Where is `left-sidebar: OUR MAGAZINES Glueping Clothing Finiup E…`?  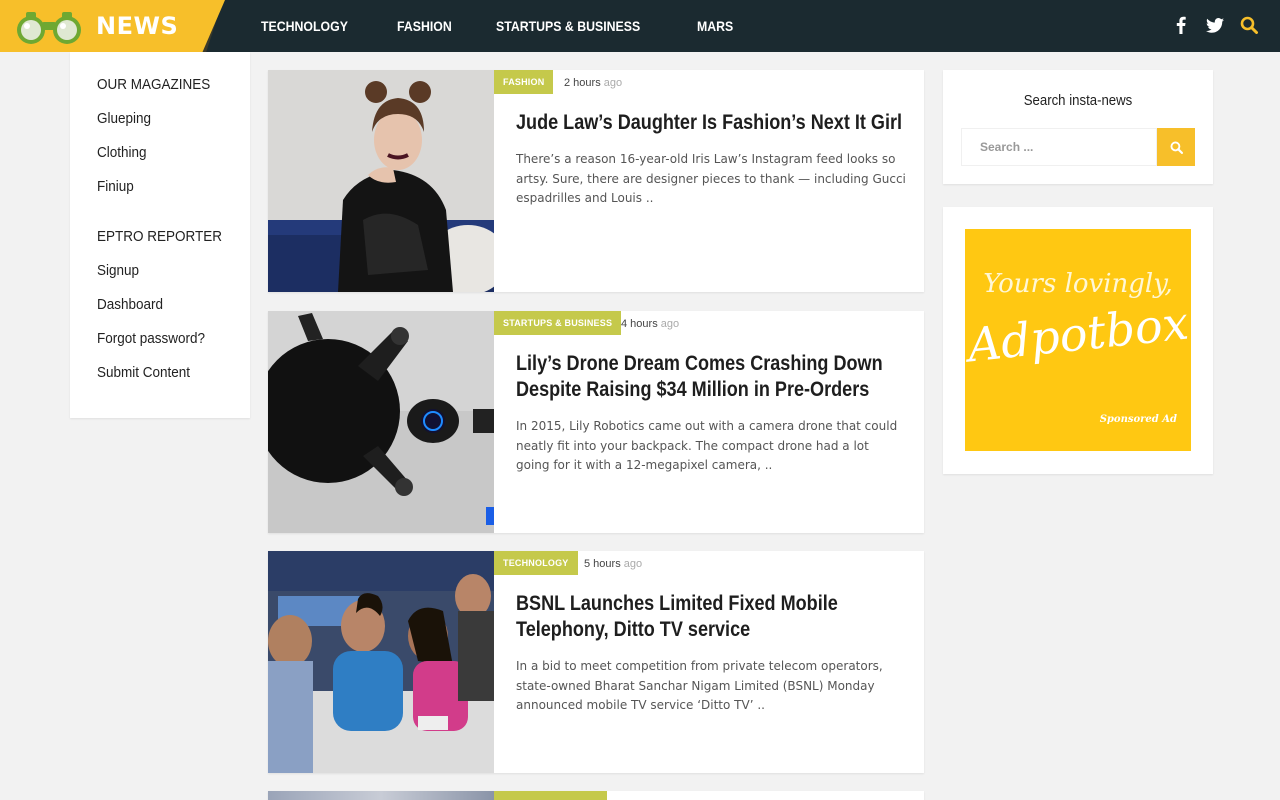
left-sidebar: OUR MAGAZINES Glueping Clothing Finiup E… is located at coordinates (160, 235).